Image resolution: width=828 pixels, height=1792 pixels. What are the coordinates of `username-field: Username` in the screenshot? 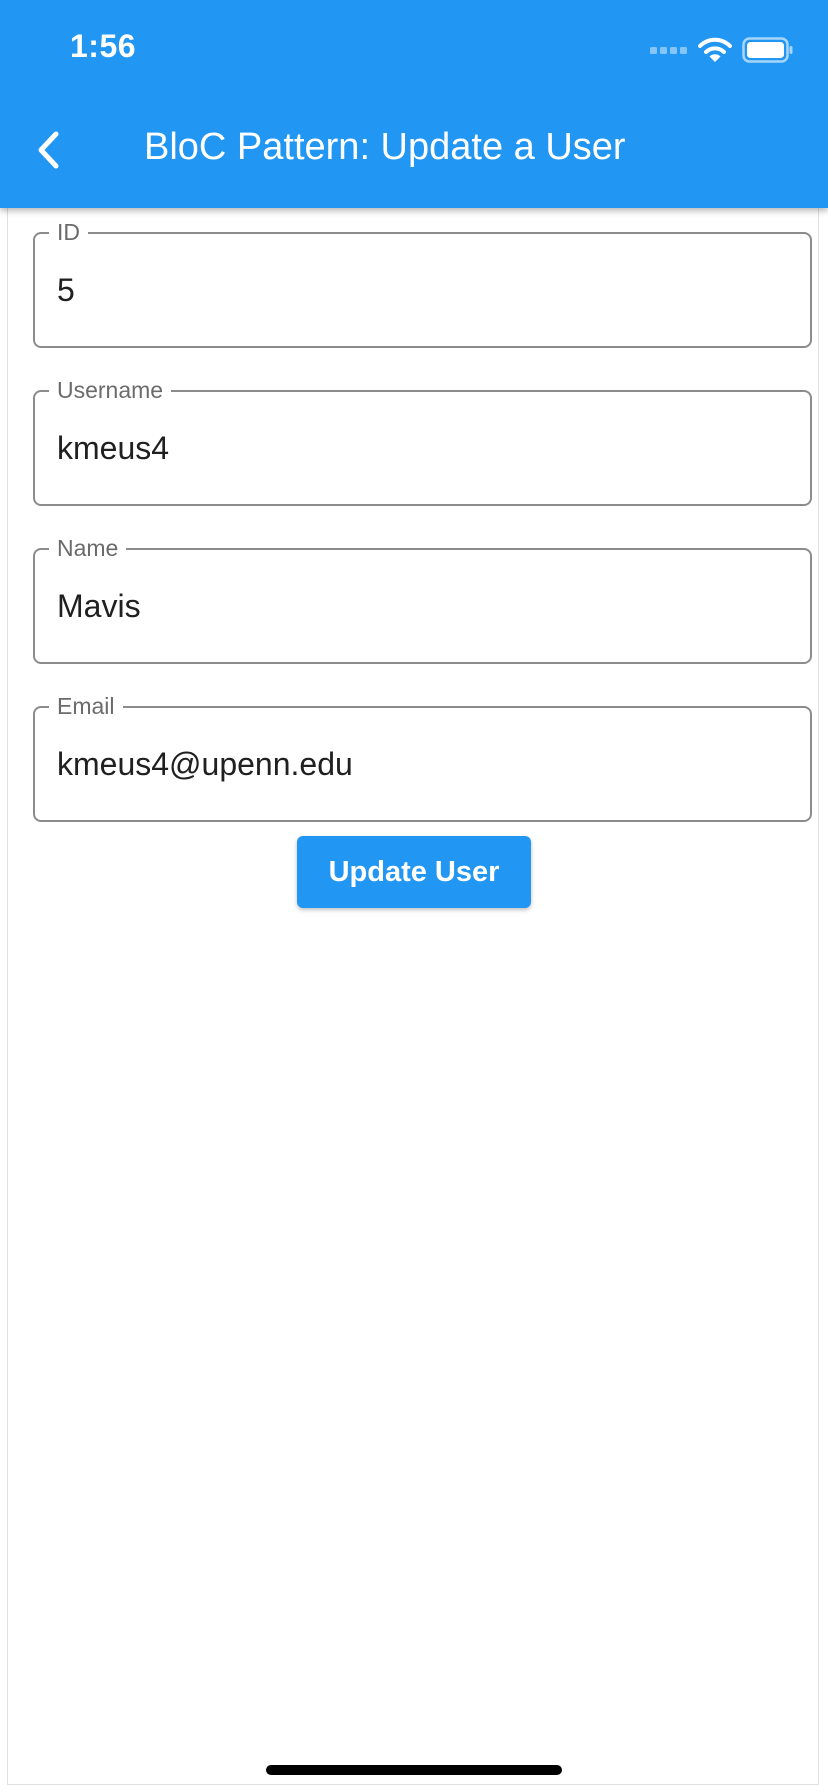 It's located at (422, 441).